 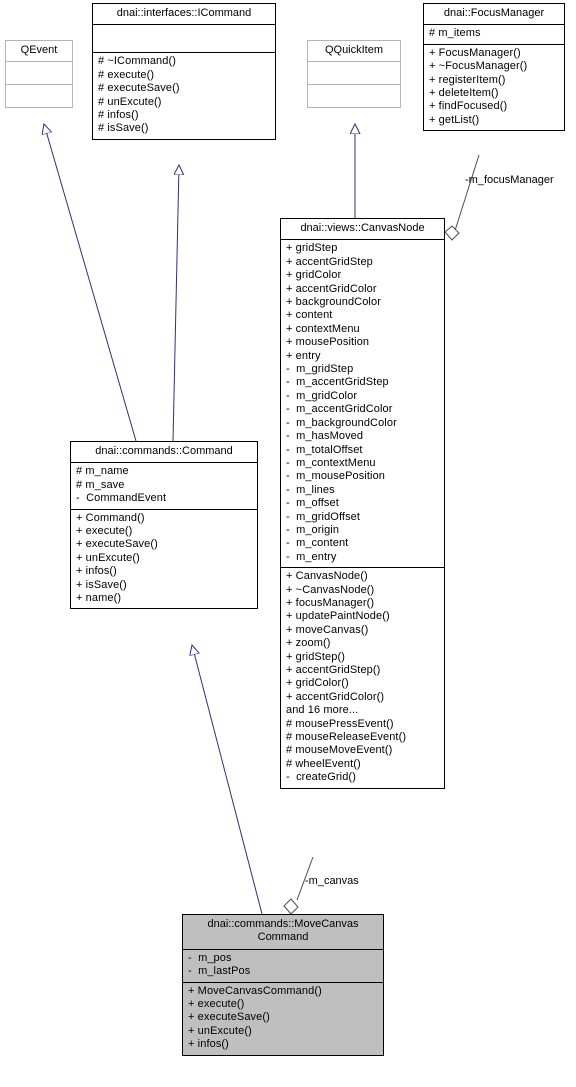 I want to click on member: + isSave(), so click(x=101, y=584).